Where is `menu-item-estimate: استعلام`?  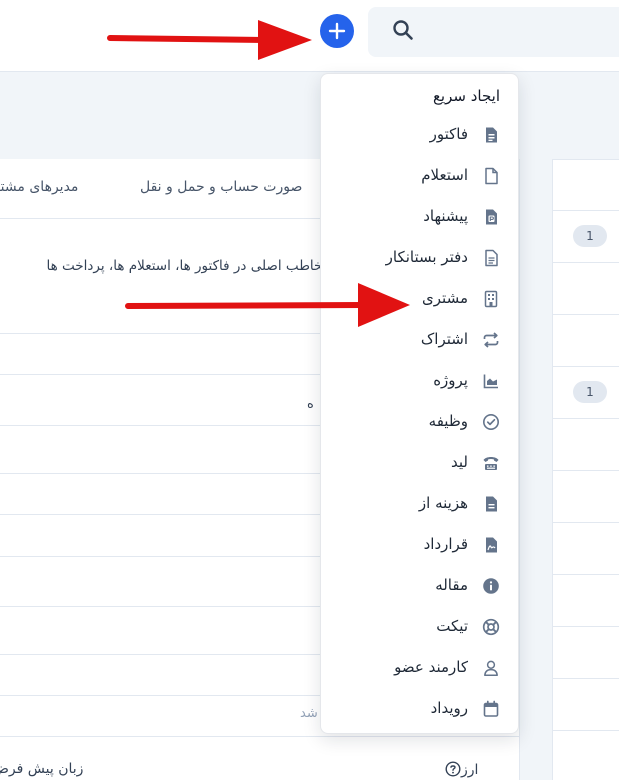 menu-item-estimate: استعلام is located at coordinates (419, 176).